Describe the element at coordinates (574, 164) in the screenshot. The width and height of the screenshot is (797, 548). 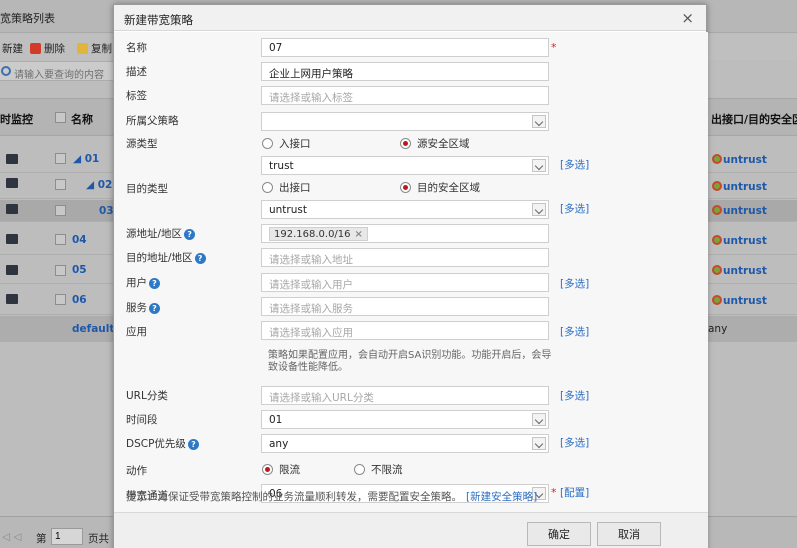
I see `source-zone-multi-select-link: [多选]` at that location.